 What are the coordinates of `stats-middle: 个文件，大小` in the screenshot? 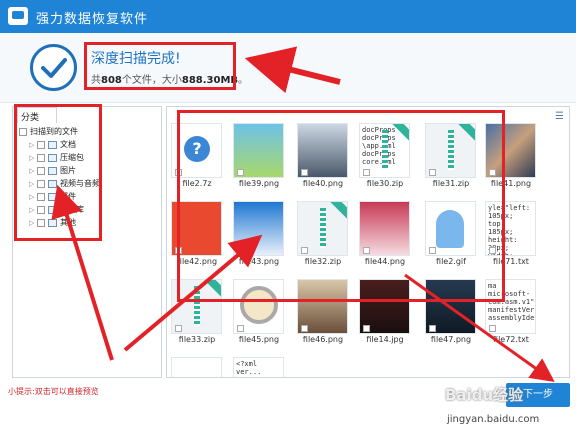 It's located at (151, 80).